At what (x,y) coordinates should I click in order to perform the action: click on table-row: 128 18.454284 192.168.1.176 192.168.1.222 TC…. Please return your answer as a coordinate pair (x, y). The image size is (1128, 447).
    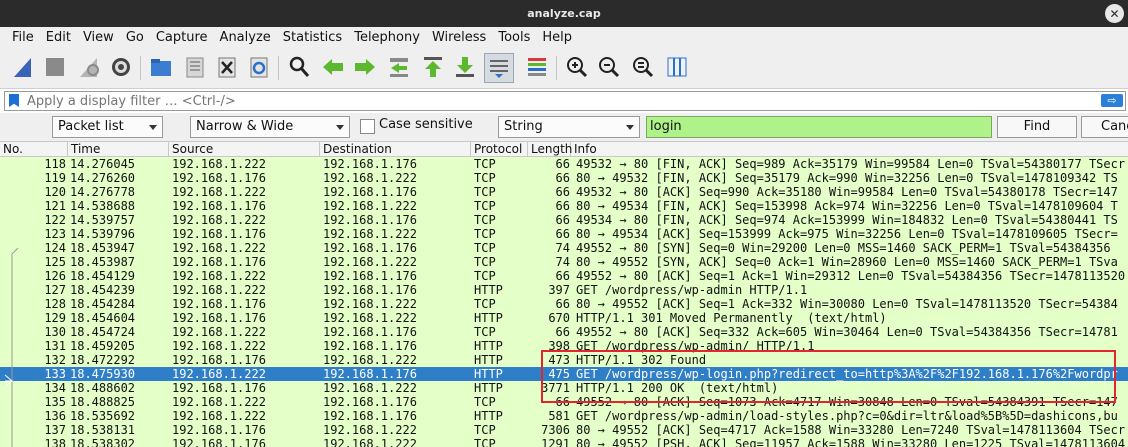
    Looking at the image, I should click on (564, 304).